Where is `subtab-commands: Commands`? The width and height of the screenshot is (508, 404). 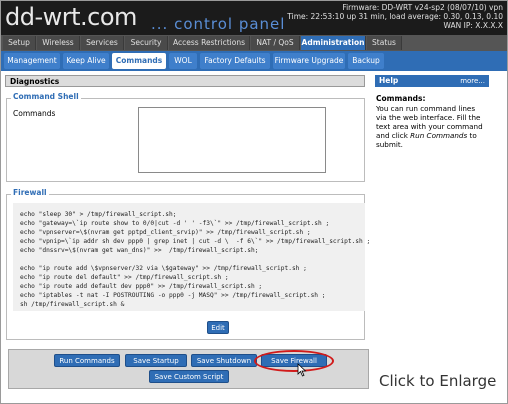
subtab-commands: Commands is located at coordinates (139, 61).